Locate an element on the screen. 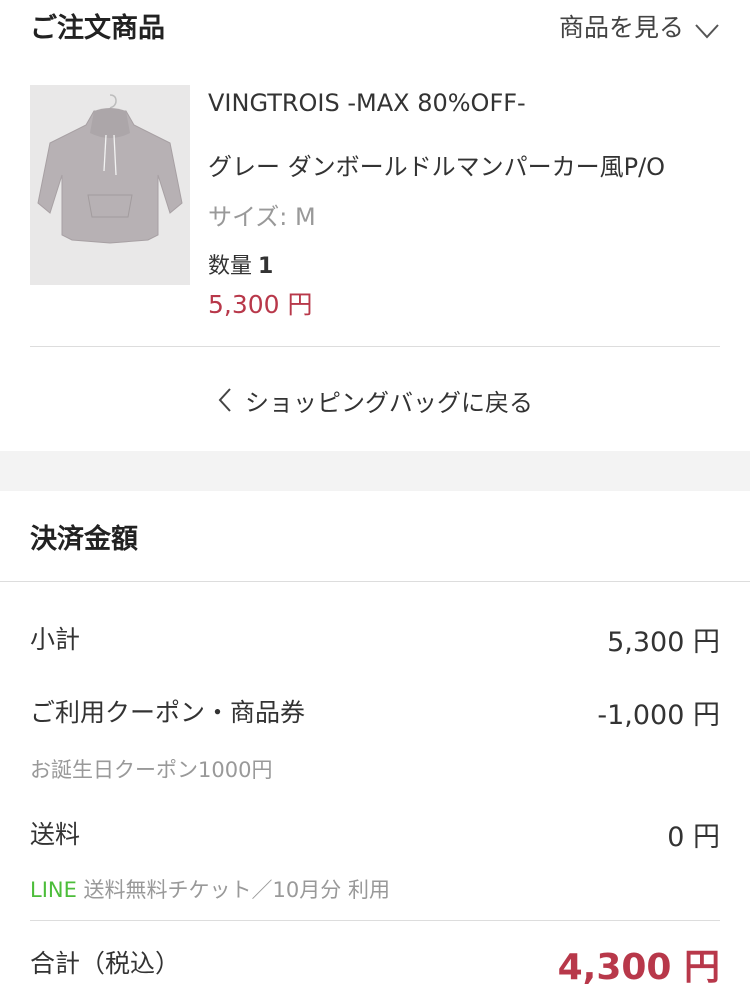 The width and height of the screenshot is (750, 1005). total-value: 4,300 円 is located at coordinates (638, 967).